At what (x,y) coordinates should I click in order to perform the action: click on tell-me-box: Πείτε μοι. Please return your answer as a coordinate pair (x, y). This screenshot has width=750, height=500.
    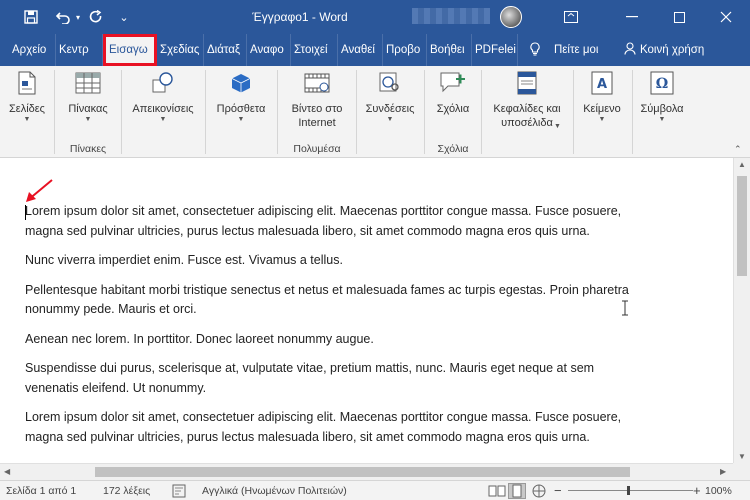
    Looking at the image, I should click on (568, 50).